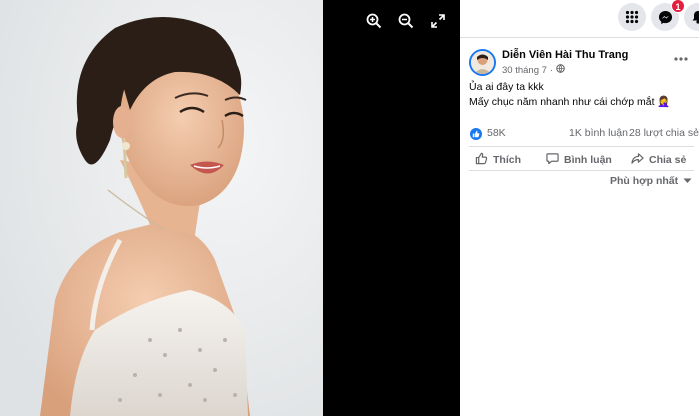 The height and width of the screenshot is (416, 699). I want to click on post-stats: 58K 1K bình luận 28 lượt chia sẻ, so click(584, 134).